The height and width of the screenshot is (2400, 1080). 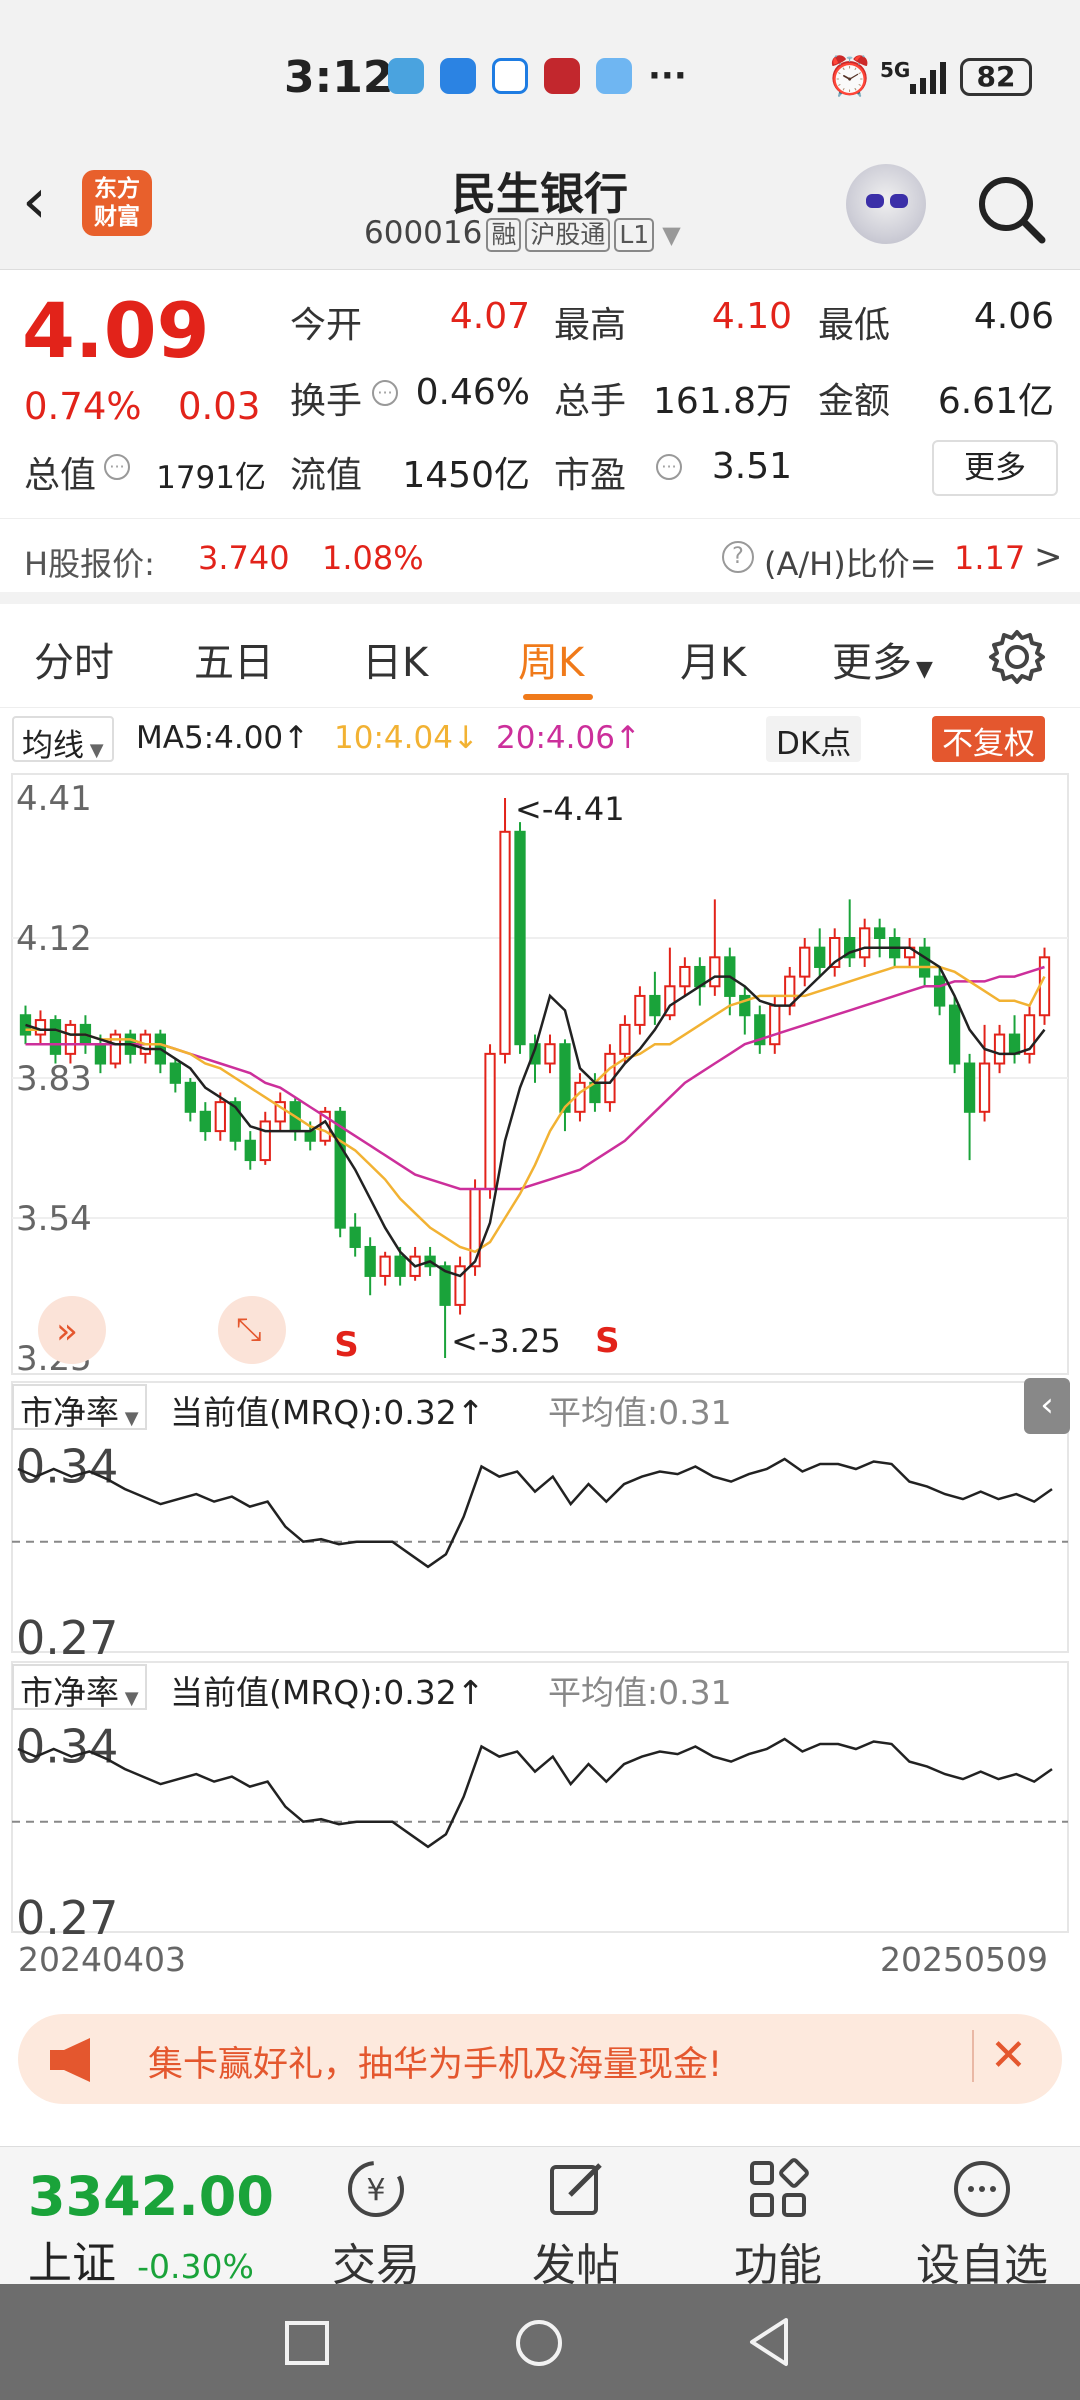 What do you see at coordinates (814, 739) in the screenshot?
I see `dk-point-toggle: DK点` at bounding box center [814, 739].